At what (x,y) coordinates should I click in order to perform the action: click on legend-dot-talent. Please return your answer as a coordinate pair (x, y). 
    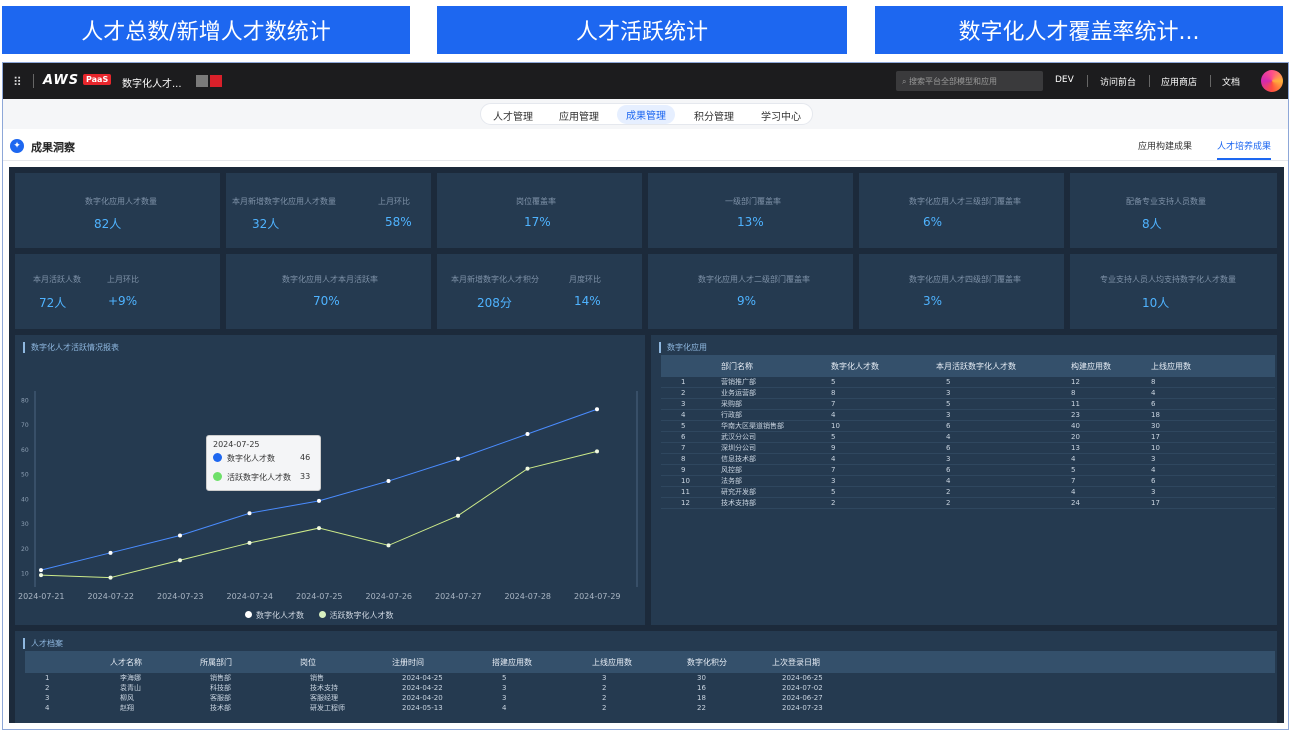
    Looking at the image, I should click on (248, 614).